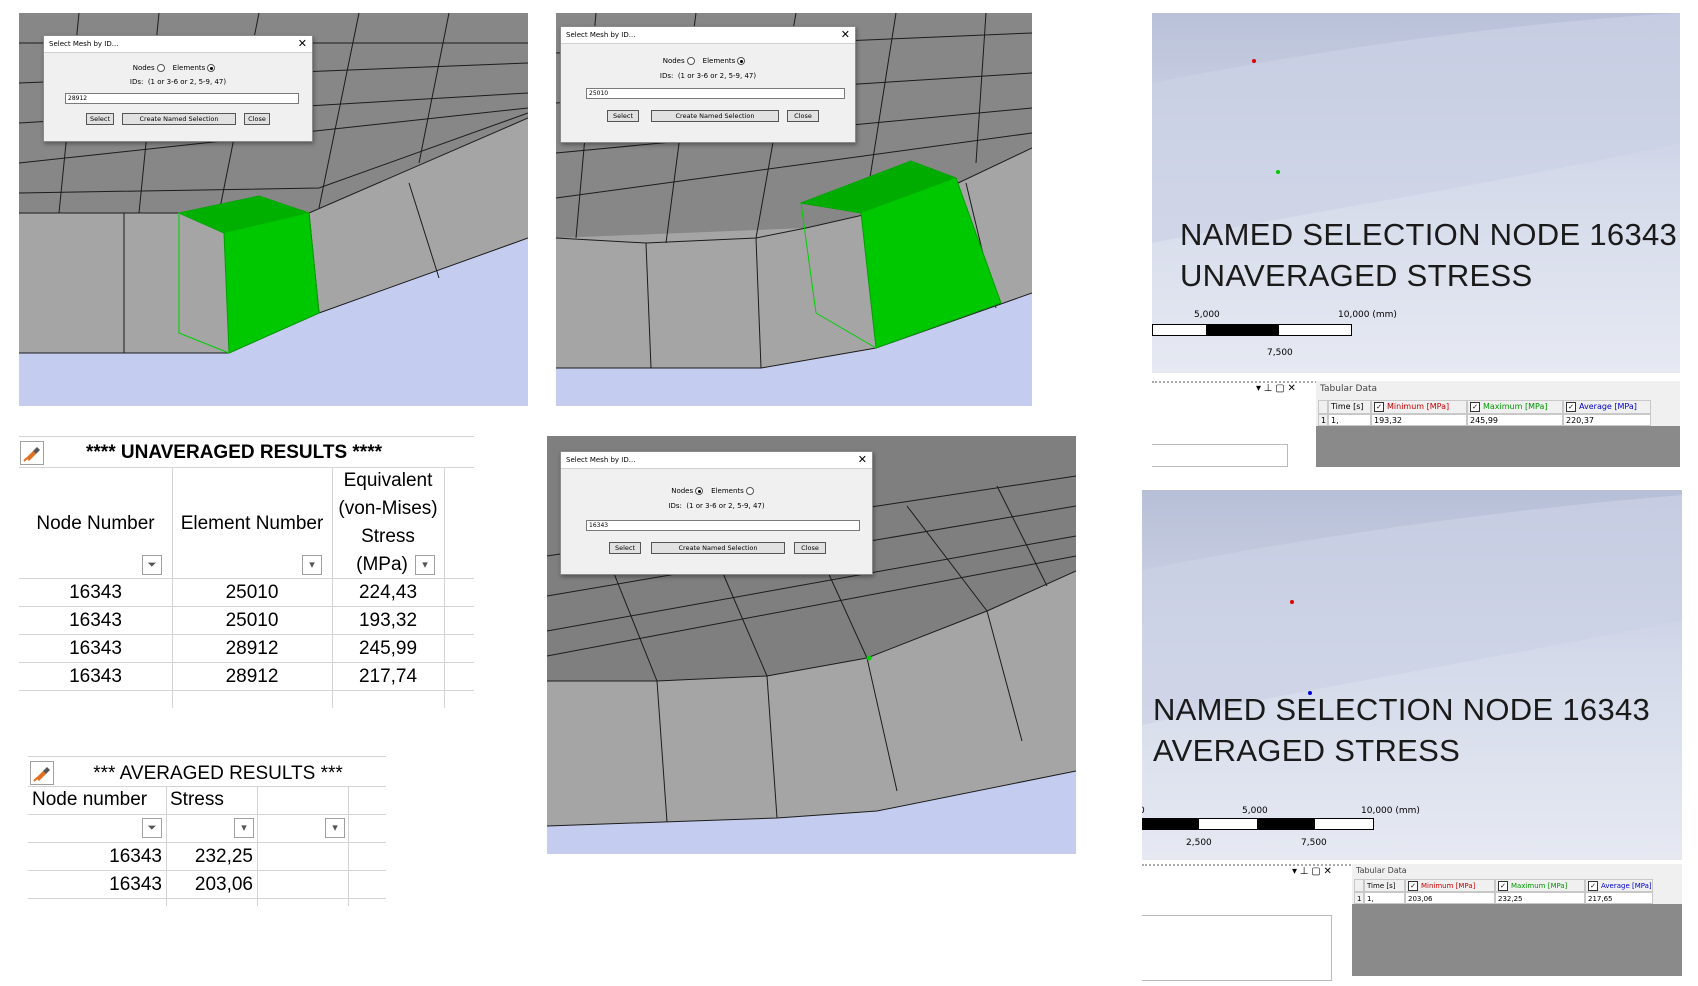 The height and width of the screenshot is (986, 1698). I want to click on elements-label: Elements, so click(719, 61).